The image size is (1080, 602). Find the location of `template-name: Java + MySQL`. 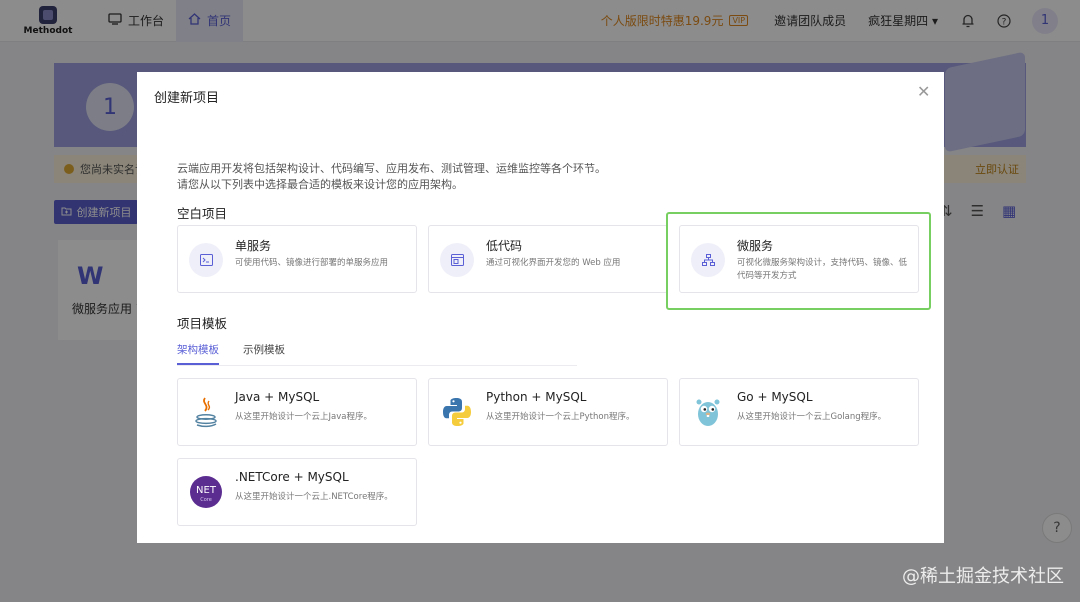

template-name: Java + MySQL is located at coordinates (277, 397).